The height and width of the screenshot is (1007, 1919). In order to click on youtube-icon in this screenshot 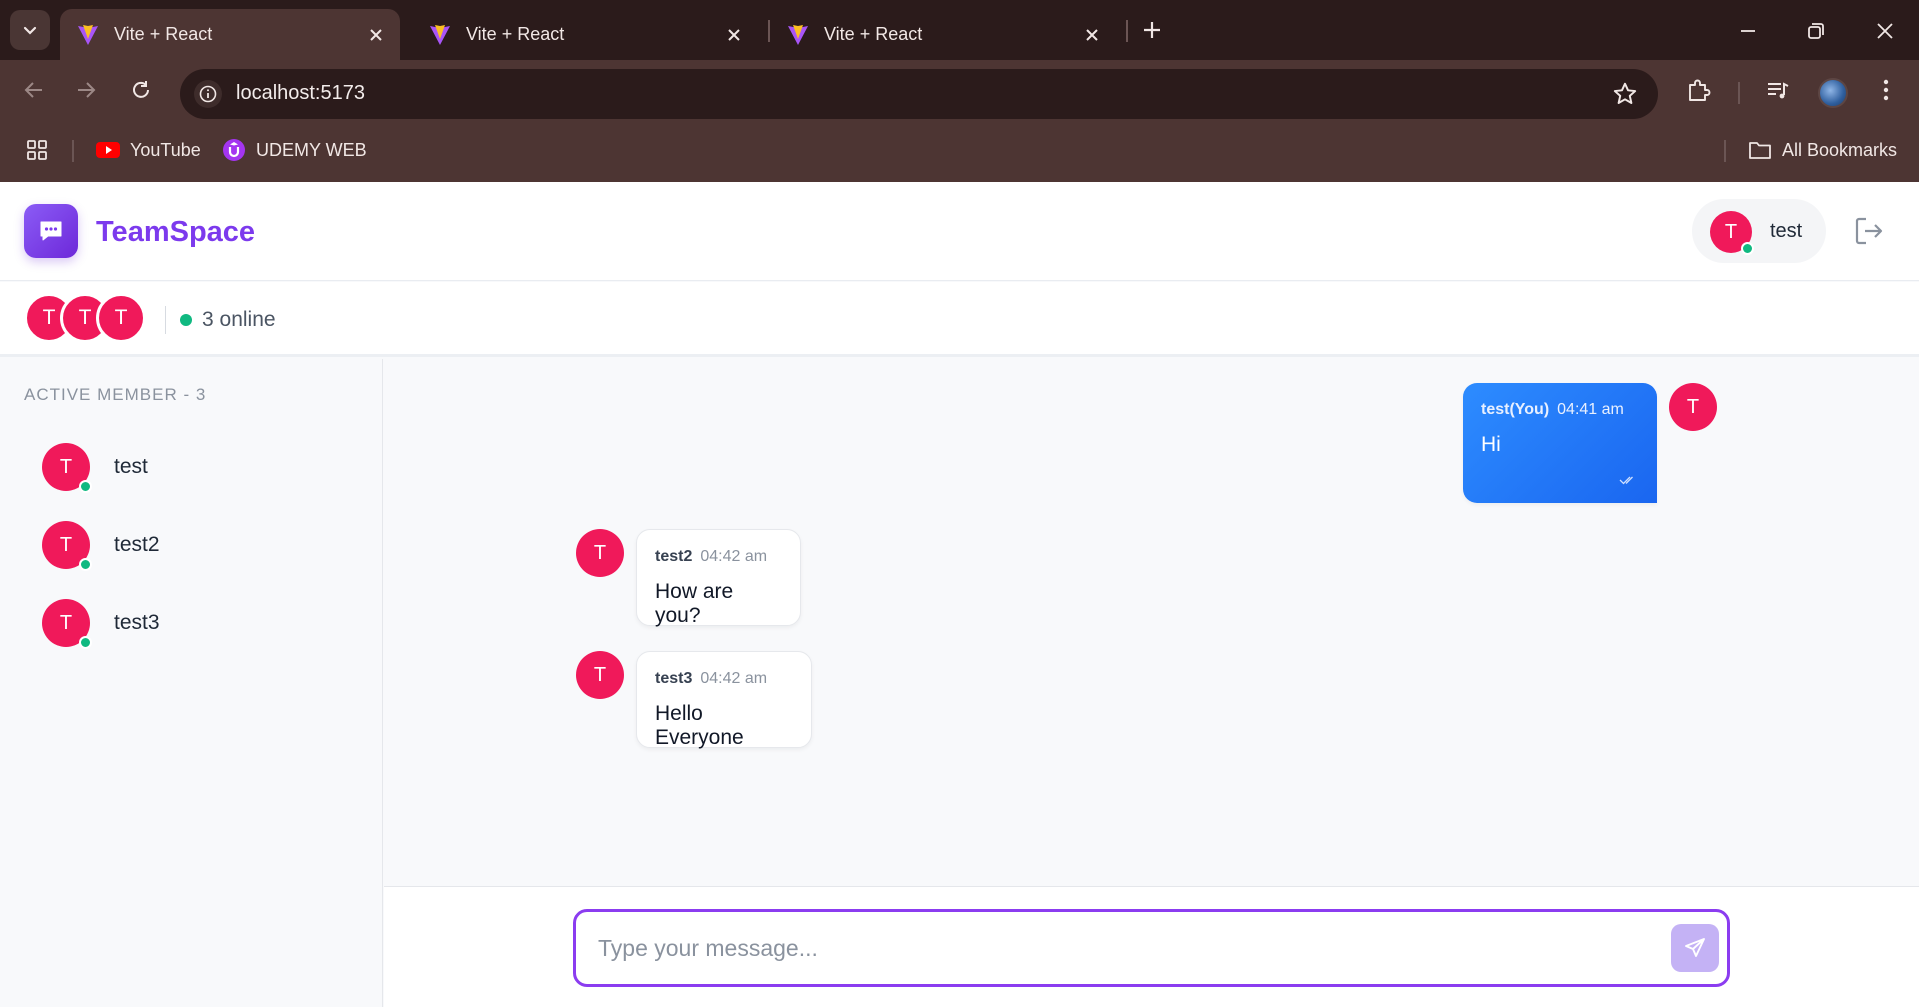, I will do `click(108, 150)`.